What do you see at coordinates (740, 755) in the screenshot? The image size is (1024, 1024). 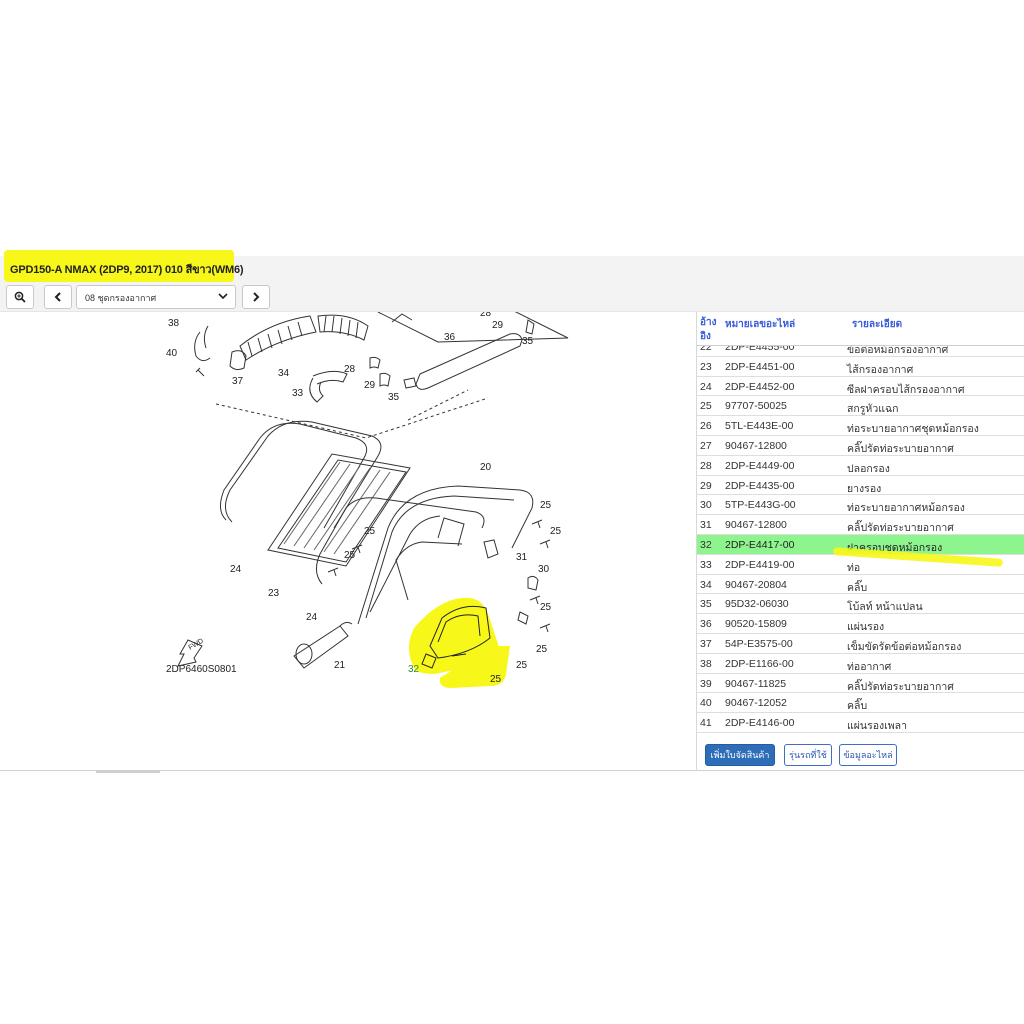 I see `add-to-cart-button: เพิ่มใบจัดสินค้า` at bounding box center [740, 755].